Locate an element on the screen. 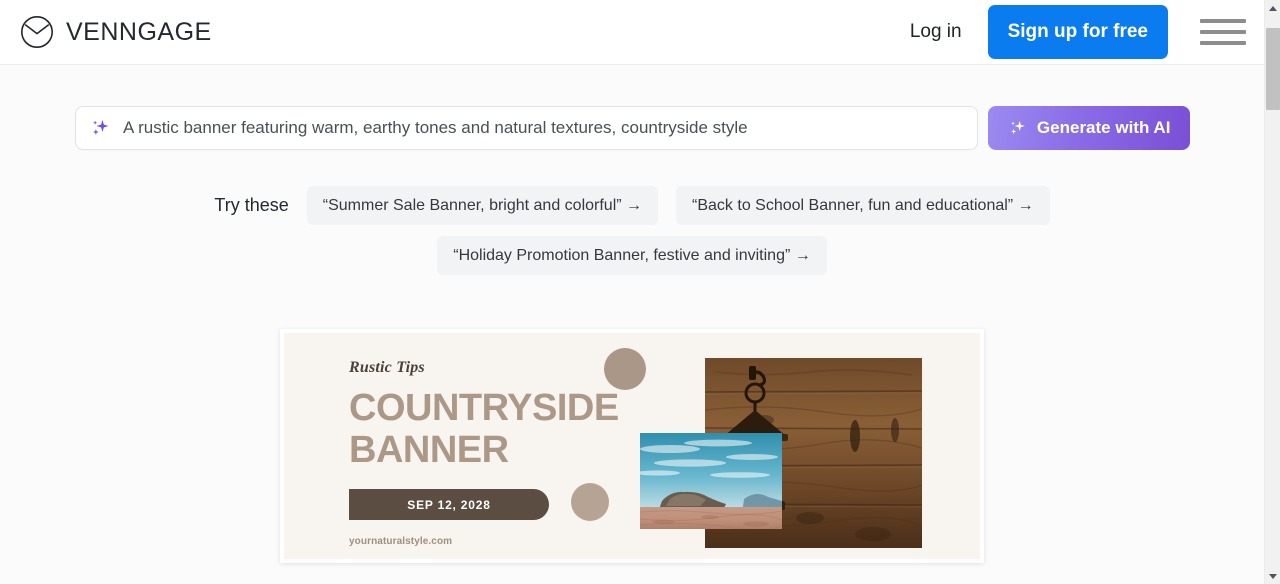  hamburger-menu-icon is located at coordinates (1223, 32).